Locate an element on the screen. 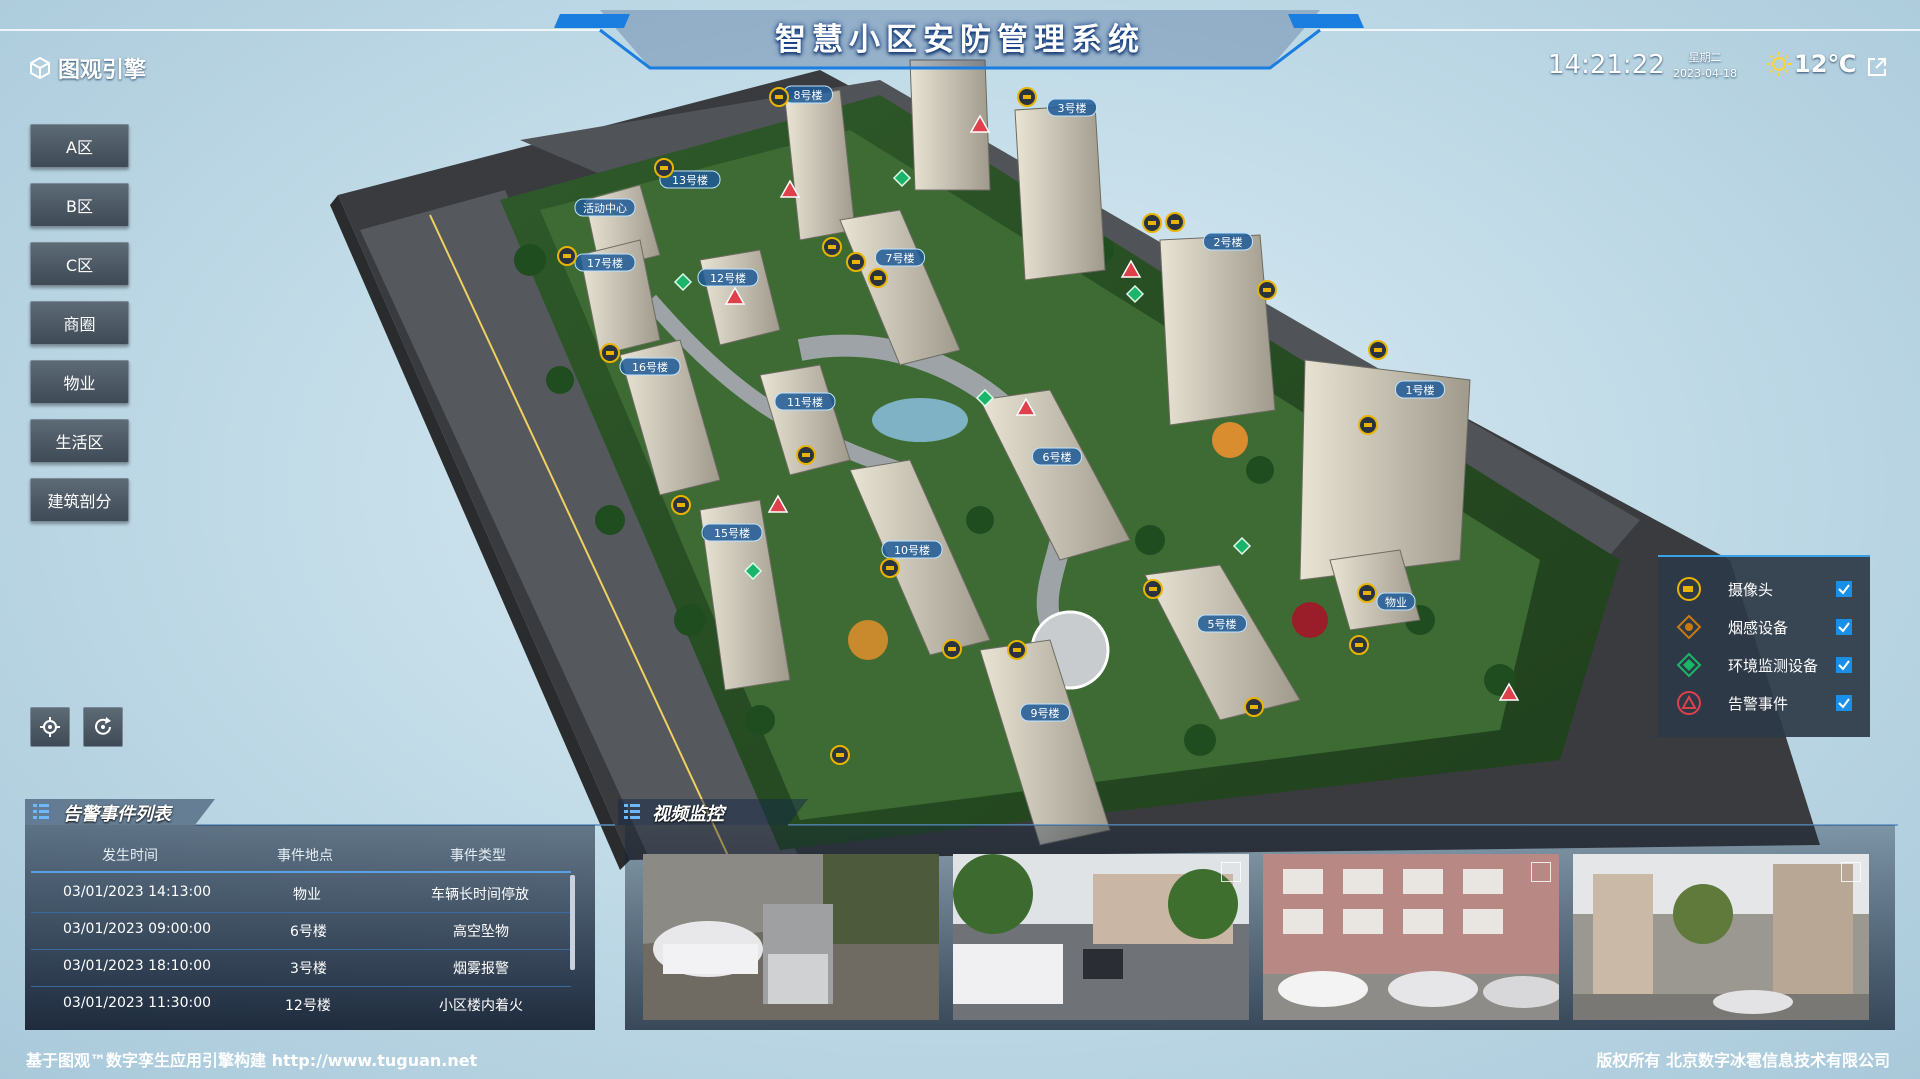 This screenshot has height=1079, width=1920. svg-text: 17号楼 is located at coordinates (605, 263).